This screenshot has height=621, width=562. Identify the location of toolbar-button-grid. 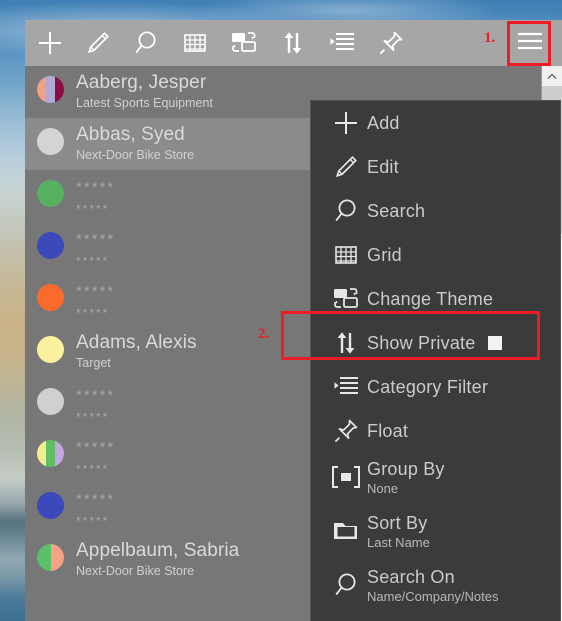
(195, 43).